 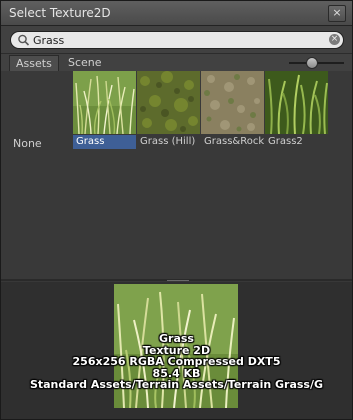 I want to click on grass-texture-thumbnail, so click(x=104, y=102).